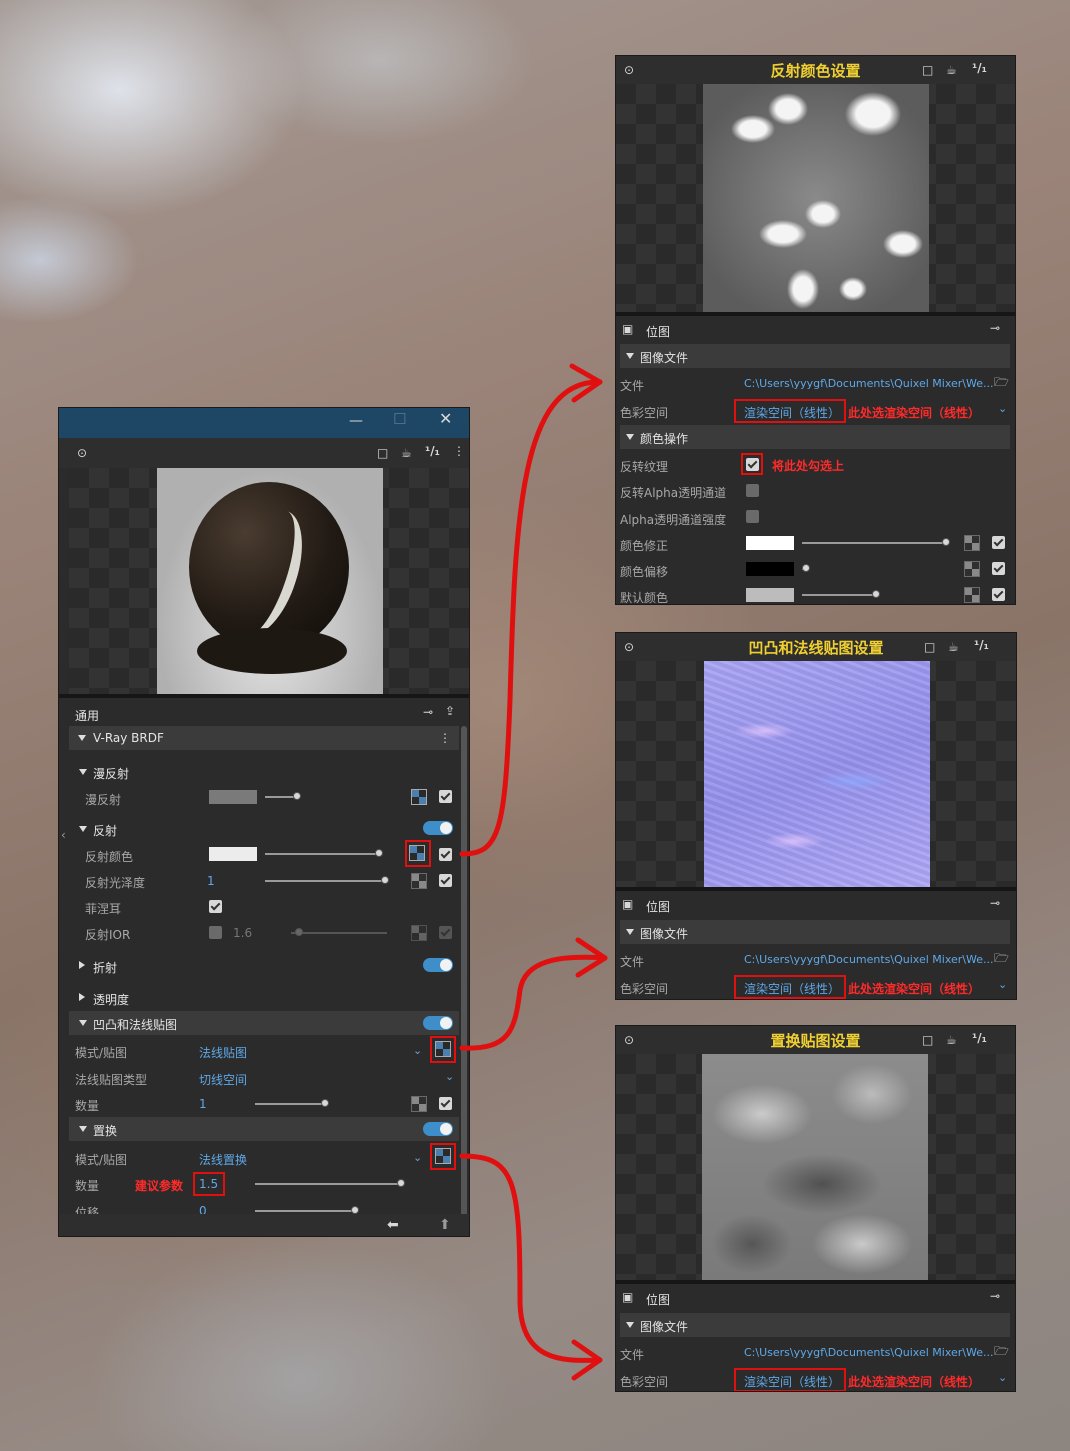 This screenshot has height=1451, width=1070. Describe the element at coordinates (82, 997) in the screenshot. I see `opacity-expand-icon` at that location.